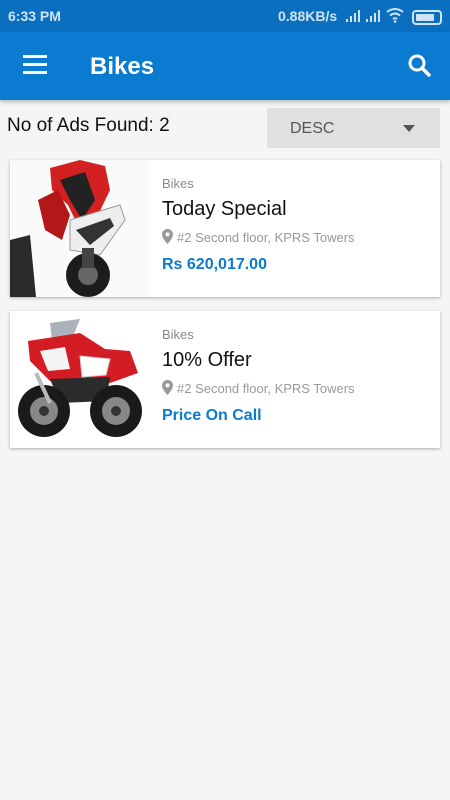  Describe the element at coordinates (35, 66) in the screenshot. I see `hamburger-menu-icon` at that location.